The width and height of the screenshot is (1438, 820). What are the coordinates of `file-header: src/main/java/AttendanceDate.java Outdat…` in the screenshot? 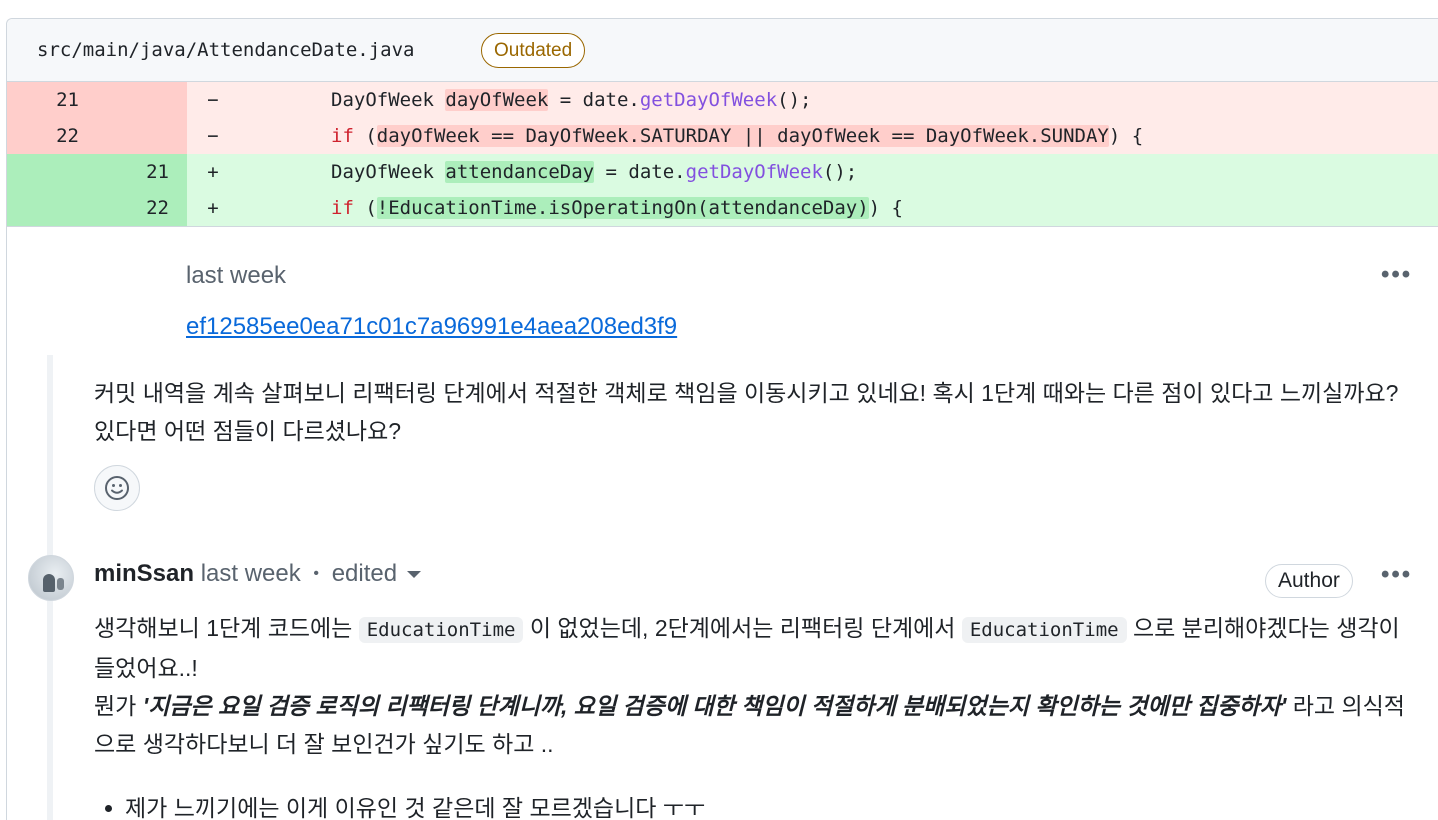 It's located at (722, 50).